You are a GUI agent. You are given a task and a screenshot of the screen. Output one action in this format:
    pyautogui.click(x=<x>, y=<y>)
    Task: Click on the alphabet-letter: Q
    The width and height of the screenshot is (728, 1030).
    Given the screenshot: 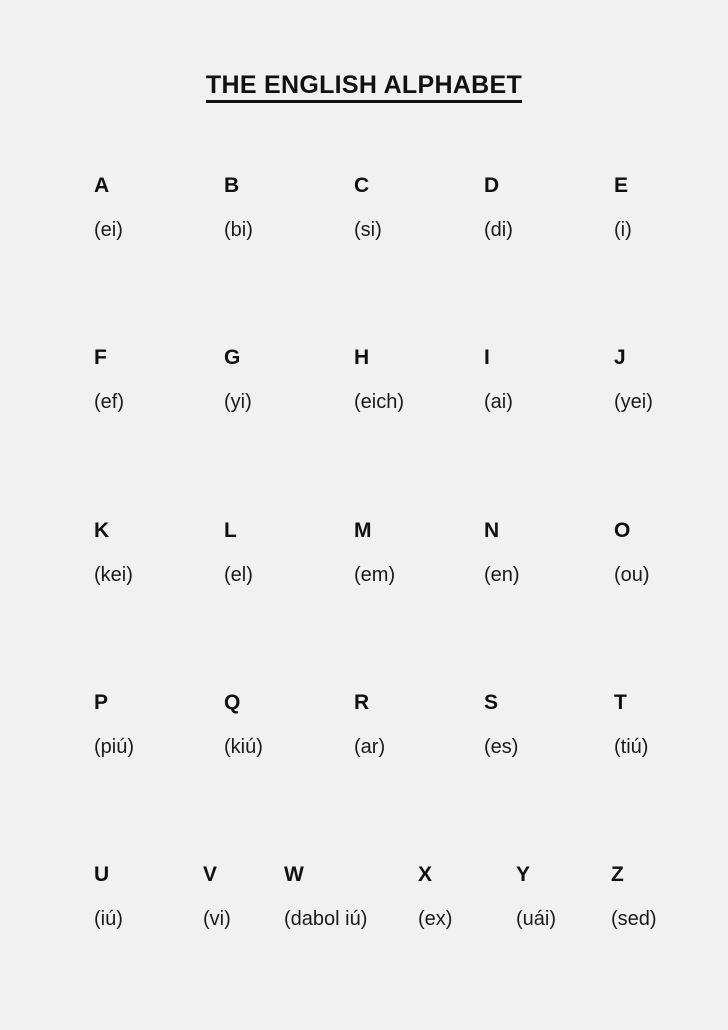 What is the action you would take?
    pyautogui.click(x=232, y=702)
    